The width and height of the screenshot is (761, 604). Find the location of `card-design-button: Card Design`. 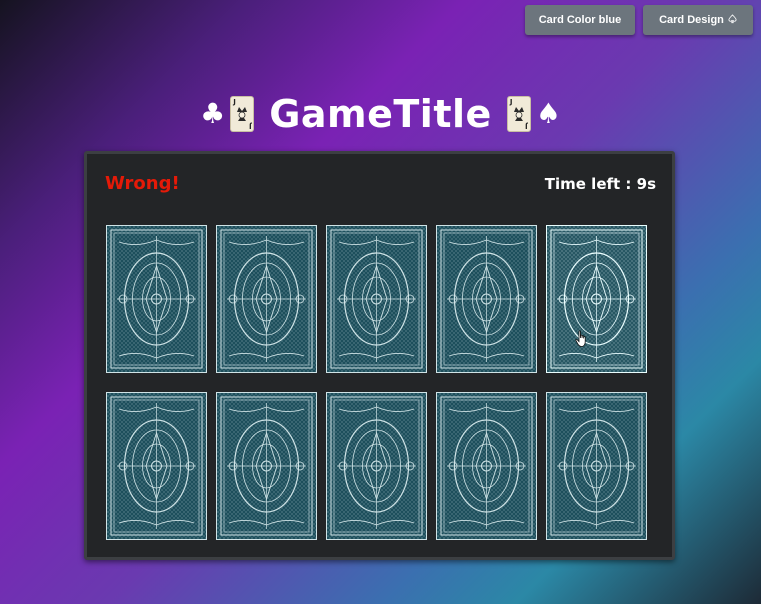

card-design-button: Card Design is located at coordinates (698, 20).